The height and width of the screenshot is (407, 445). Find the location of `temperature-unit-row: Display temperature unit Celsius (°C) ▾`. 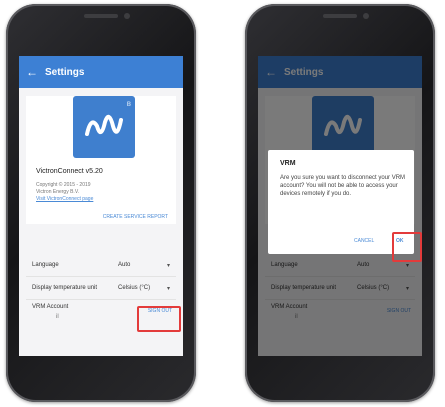

temperature-unit-row: Display temperature unit Celsius (°C) ▾ is located at coordinates (101, 288).